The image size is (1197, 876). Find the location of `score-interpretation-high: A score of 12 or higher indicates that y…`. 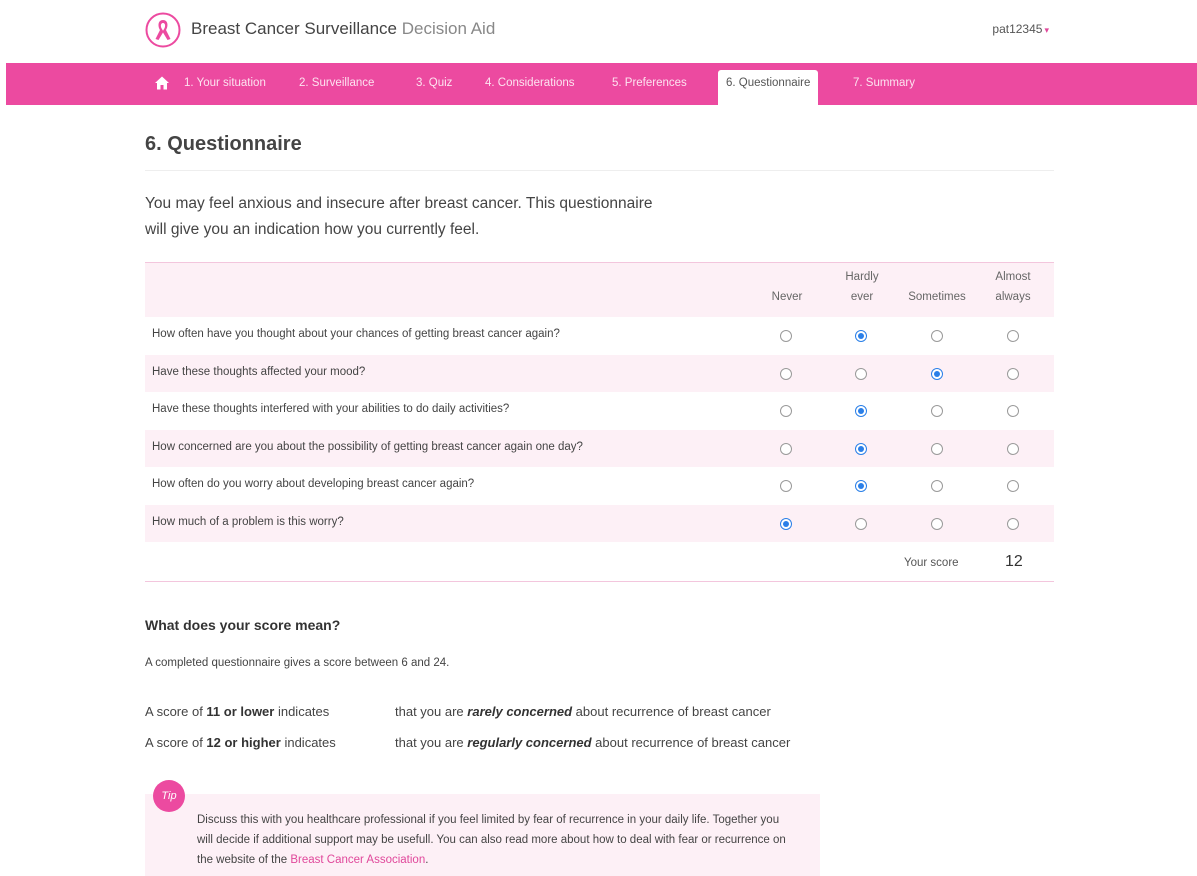

score-interpretation-high: A score of 12 or higher indicates that y… is located at coordinates (467, 742).